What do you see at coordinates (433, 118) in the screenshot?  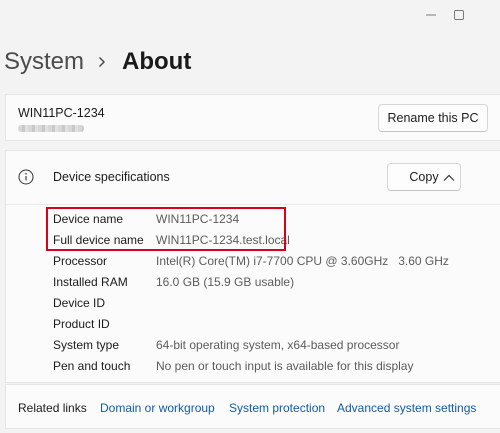 I see `rename-pc-button: Rename this PC` at bounding box center [433, 118].